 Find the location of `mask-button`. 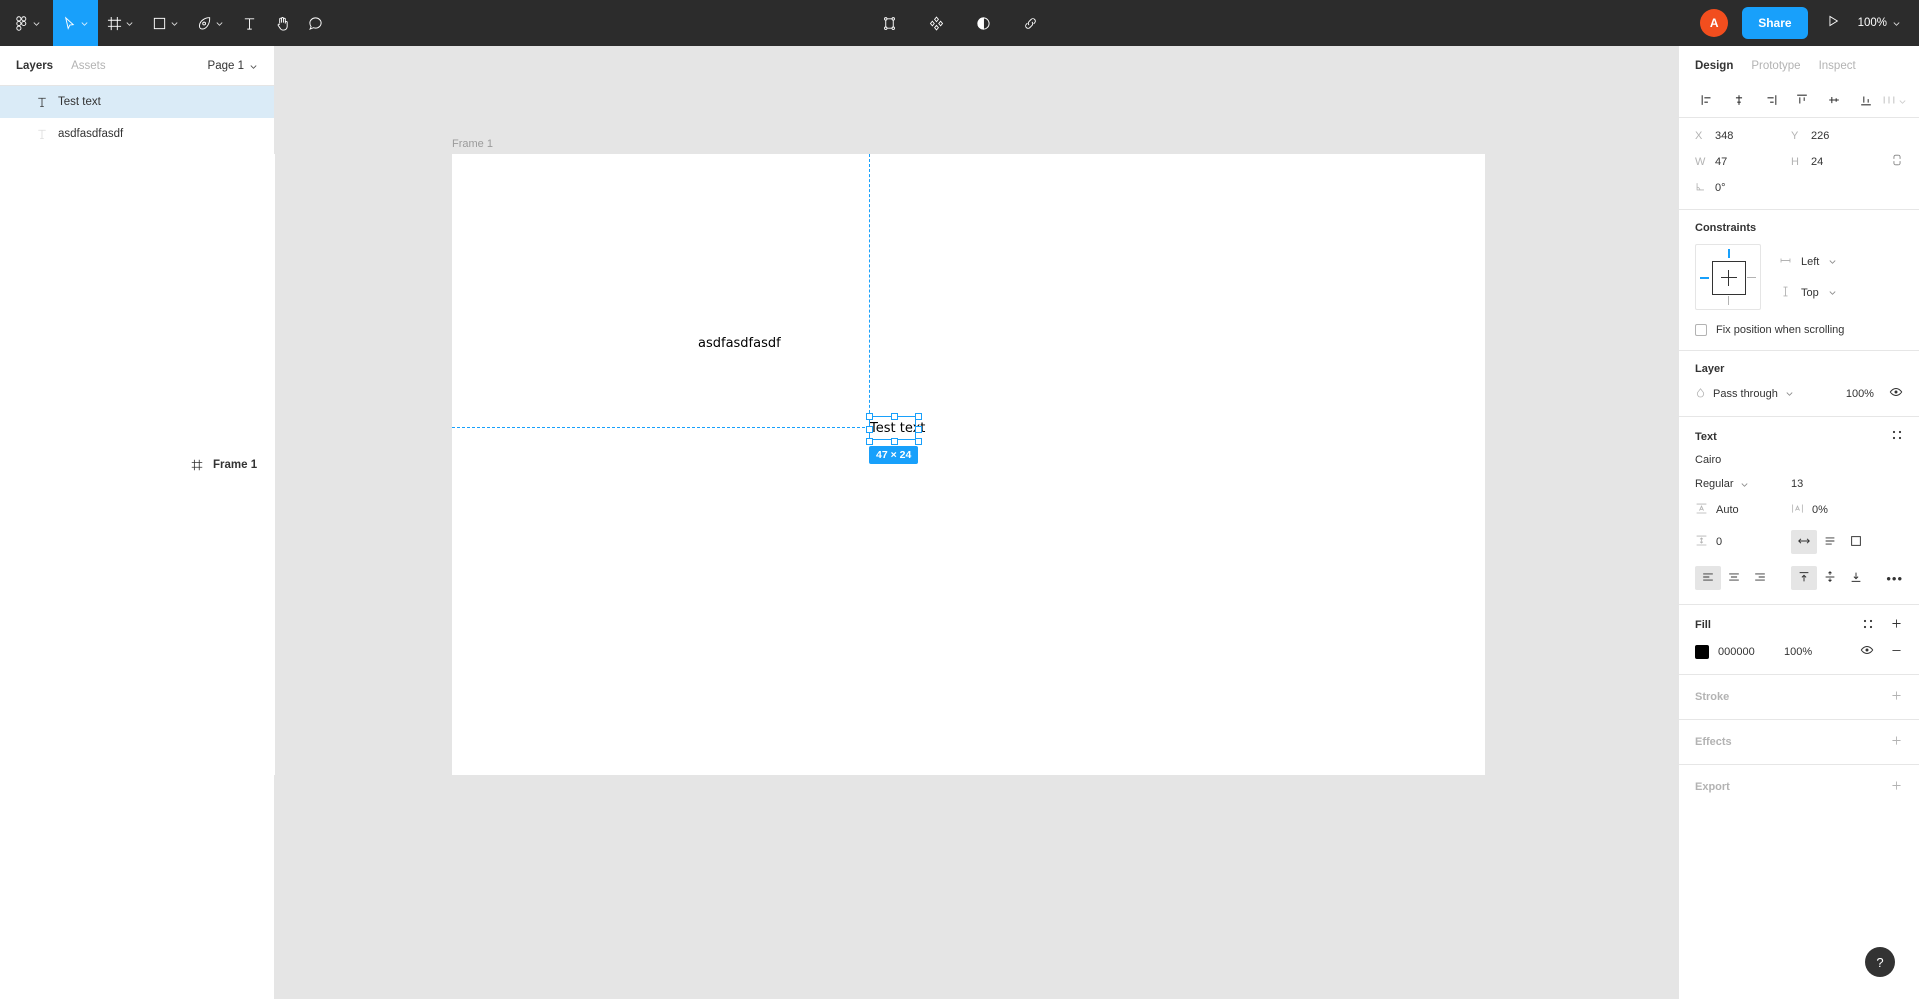

mask-button is located at coordinates (983, 23).